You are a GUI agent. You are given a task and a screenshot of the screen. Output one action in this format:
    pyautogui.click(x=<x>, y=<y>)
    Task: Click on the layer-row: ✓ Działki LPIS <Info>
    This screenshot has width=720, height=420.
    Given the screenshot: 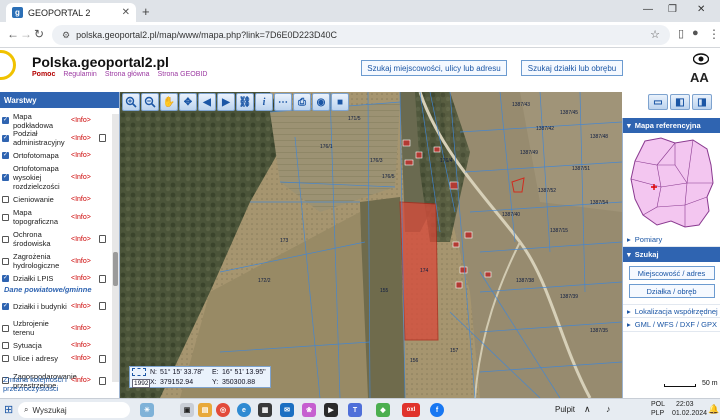 What is the action you would take?
    pyautogui.click(x=56, y=278)
    